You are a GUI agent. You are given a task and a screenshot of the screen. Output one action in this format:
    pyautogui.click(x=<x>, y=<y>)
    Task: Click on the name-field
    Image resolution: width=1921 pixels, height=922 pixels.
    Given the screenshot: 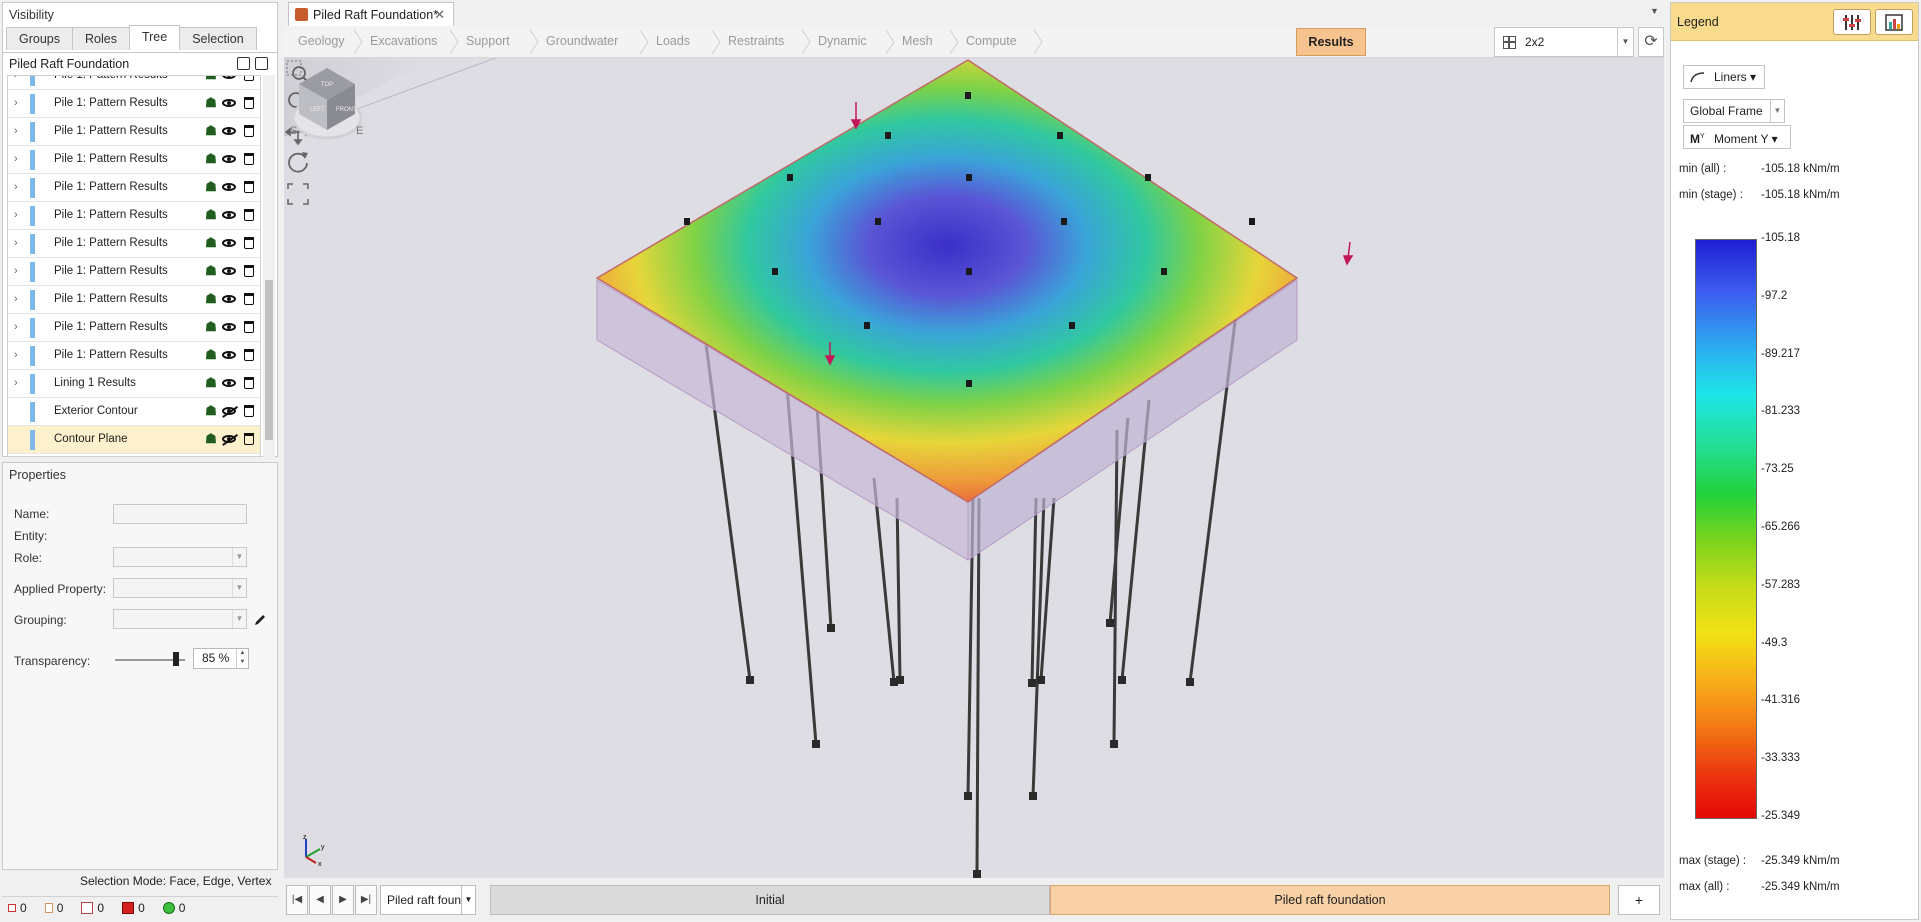 What is the action you would take?
    pyautogui.click(x=180, y=514)
    